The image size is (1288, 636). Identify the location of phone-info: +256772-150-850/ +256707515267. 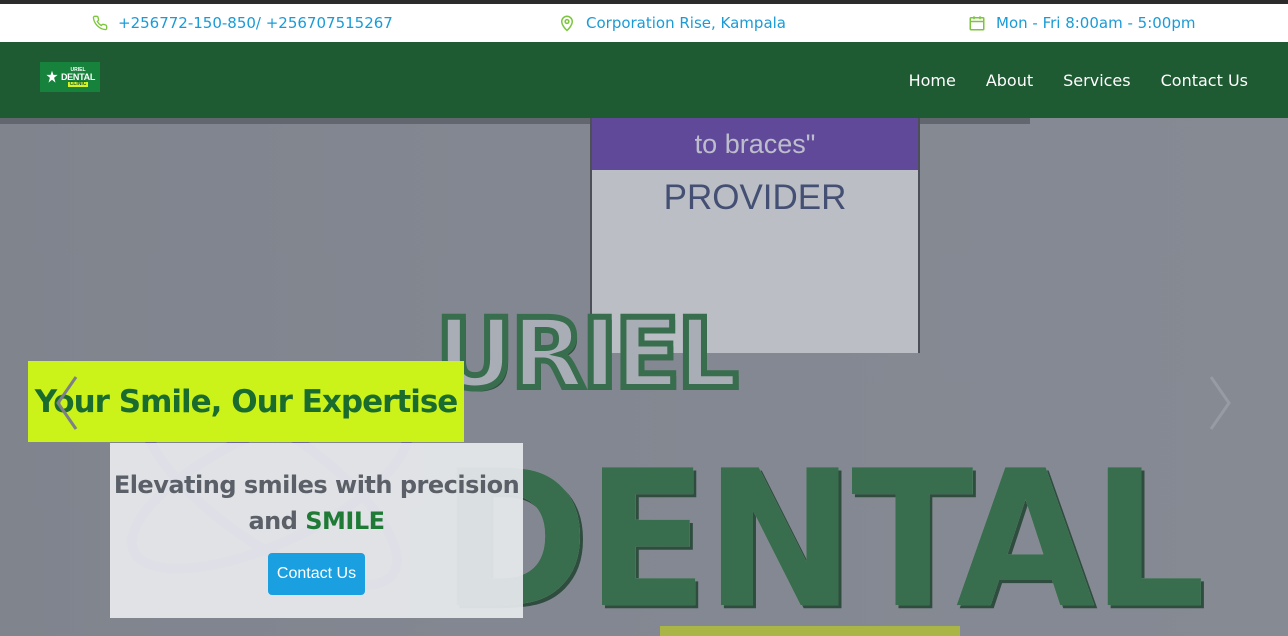
(242, 23).